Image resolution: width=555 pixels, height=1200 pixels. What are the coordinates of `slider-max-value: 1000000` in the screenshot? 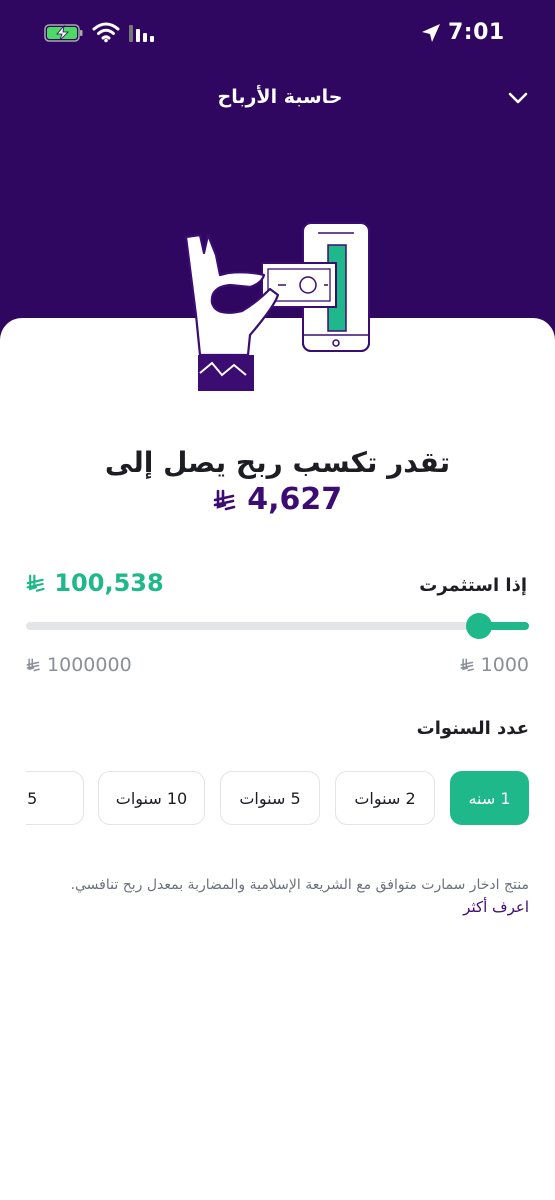 It's located at (89, 665).